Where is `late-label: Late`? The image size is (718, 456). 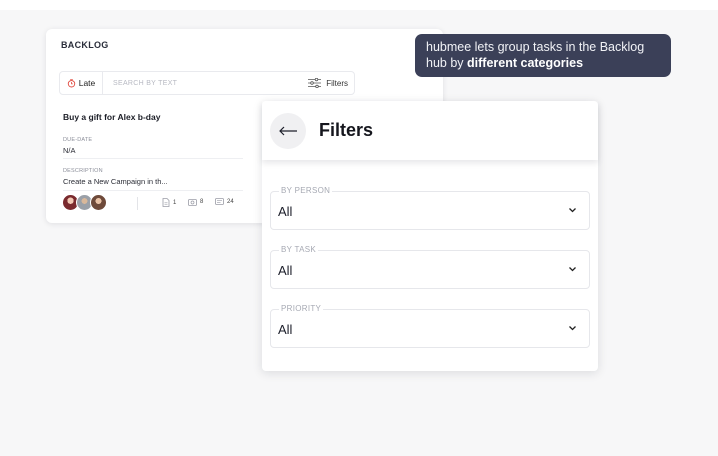
late-label: Late is located at coordinates (87, 83).